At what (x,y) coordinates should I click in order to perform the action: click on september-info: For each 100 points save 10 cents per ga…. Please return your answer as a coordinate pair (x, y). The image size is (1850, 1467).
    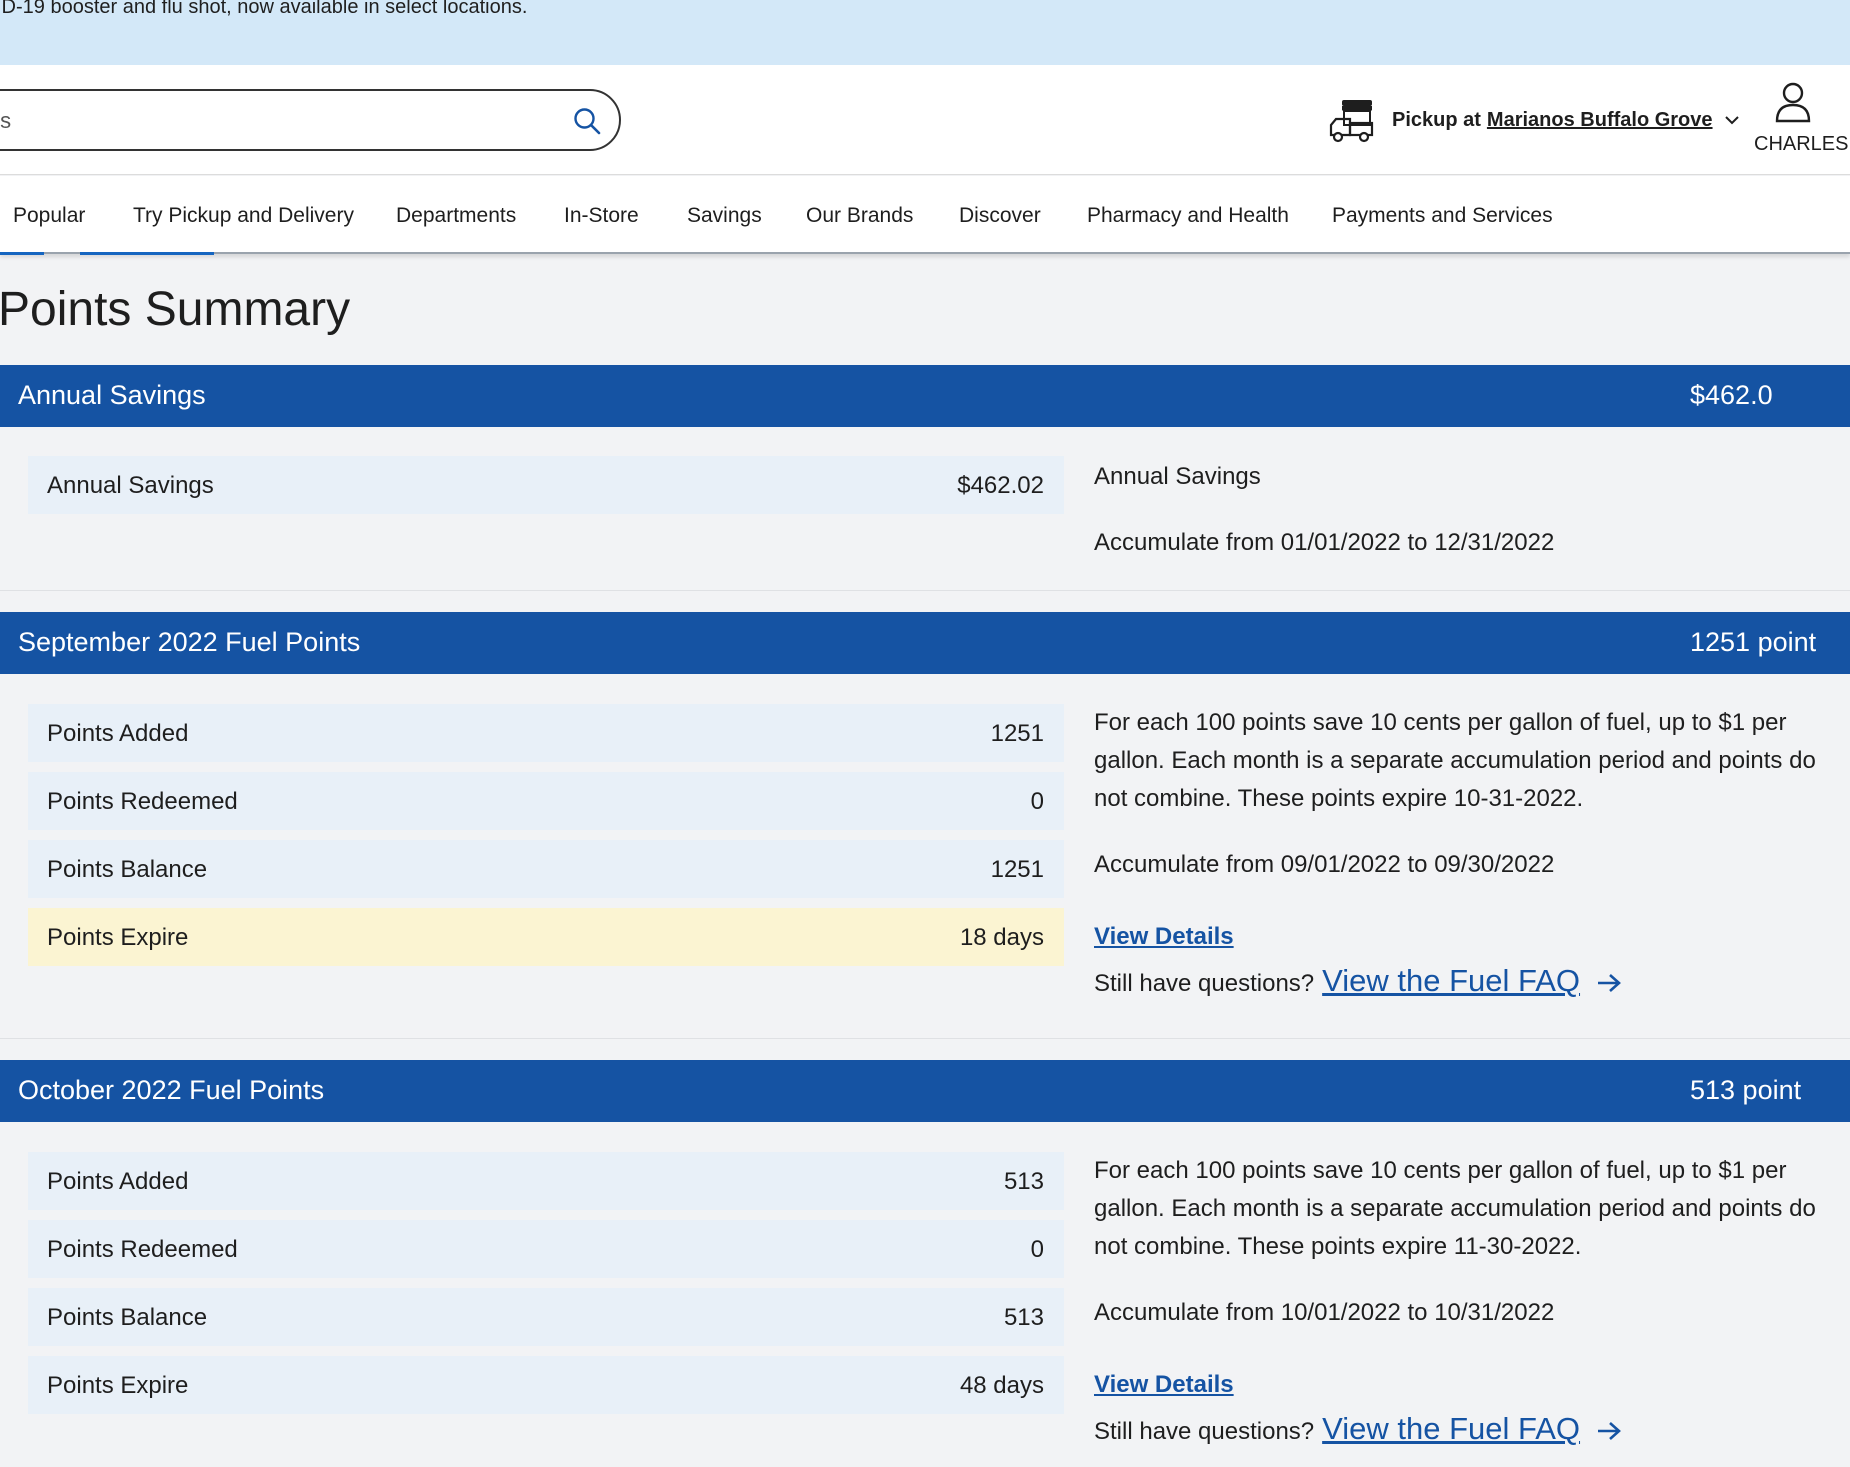
    Looking at the image, I should click on (1455, 853).